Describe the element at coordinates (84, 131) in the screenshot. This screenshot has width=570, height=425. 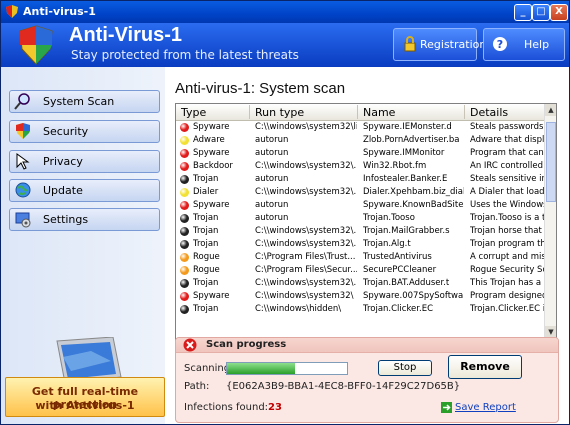
I see `sidebar-item-security: Security` at that location.